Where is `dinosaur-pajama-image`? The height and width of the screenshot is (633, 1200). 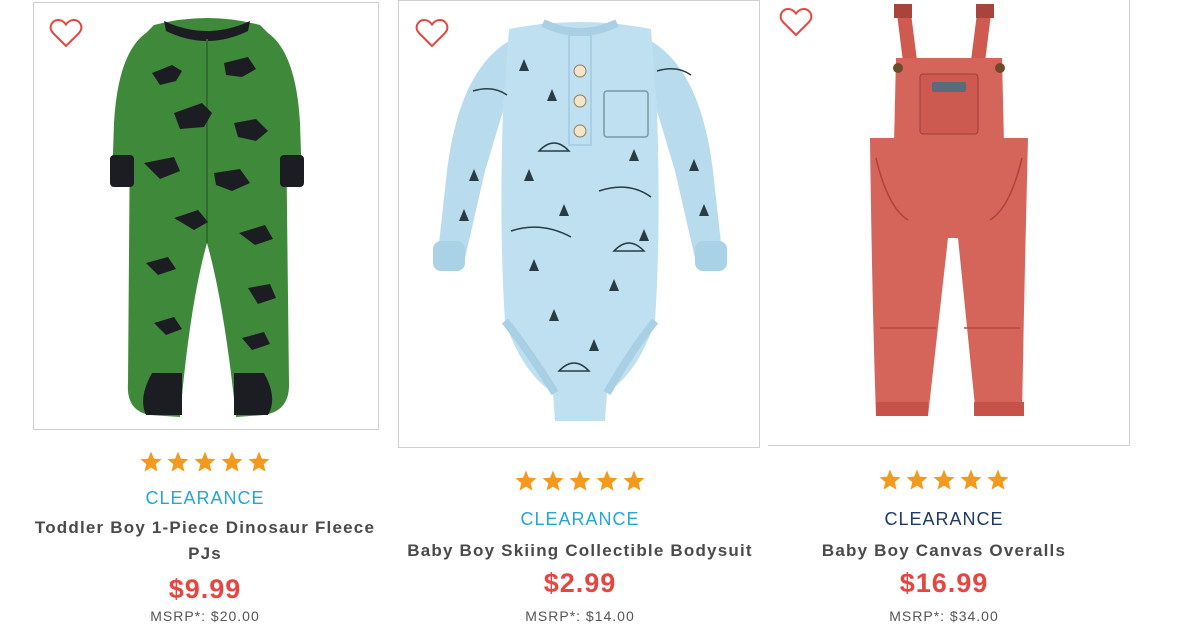
dinosaur-pajama-image is located at coordinates (207, 217).